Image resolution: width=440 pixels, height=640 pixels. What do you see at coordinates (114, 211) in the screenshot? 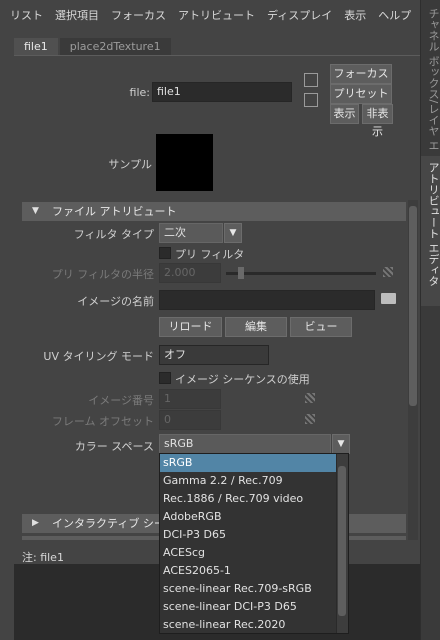
I see `section-title: ファイル アトリビュート` at bounding box center [114, 211].